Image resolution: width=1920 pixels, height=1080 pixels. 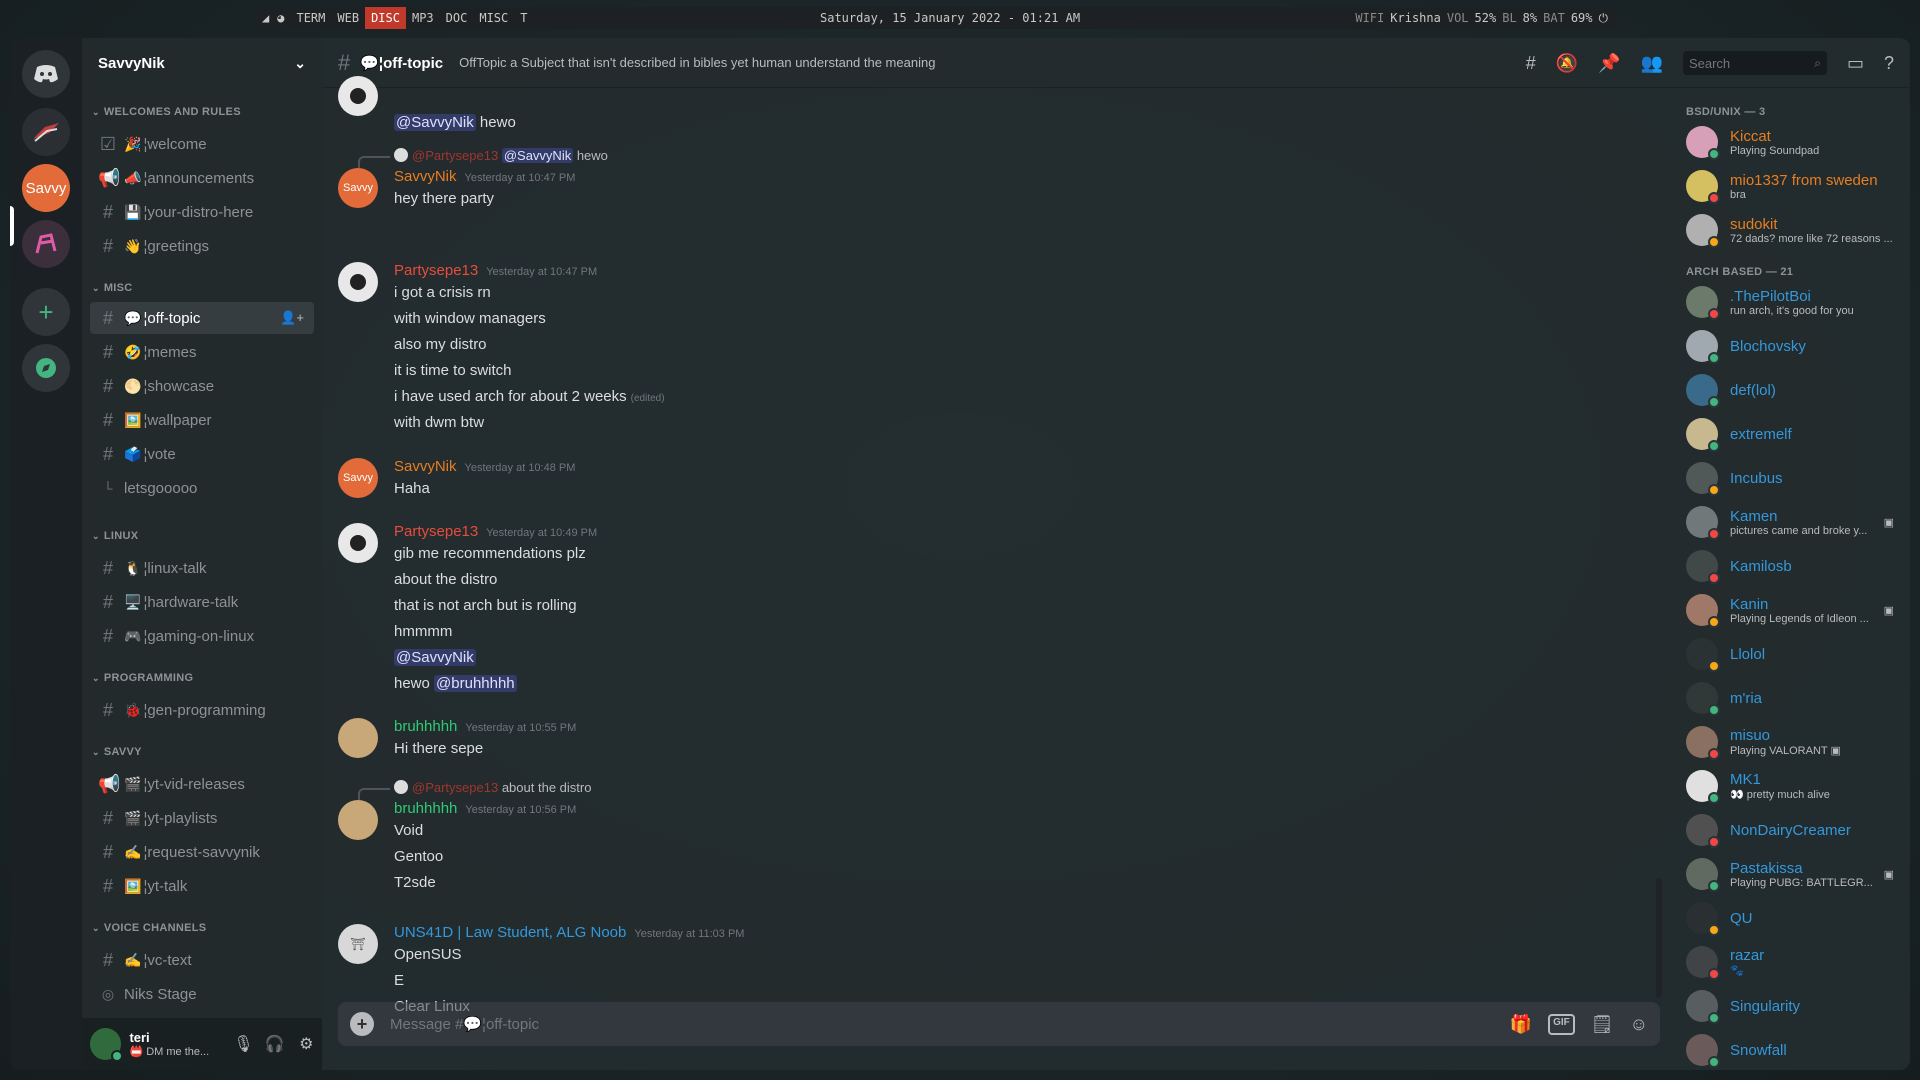 I want to click on channel-gen-programming: # 🐞 ¦ gen-programming, so click(x=202, y=710).